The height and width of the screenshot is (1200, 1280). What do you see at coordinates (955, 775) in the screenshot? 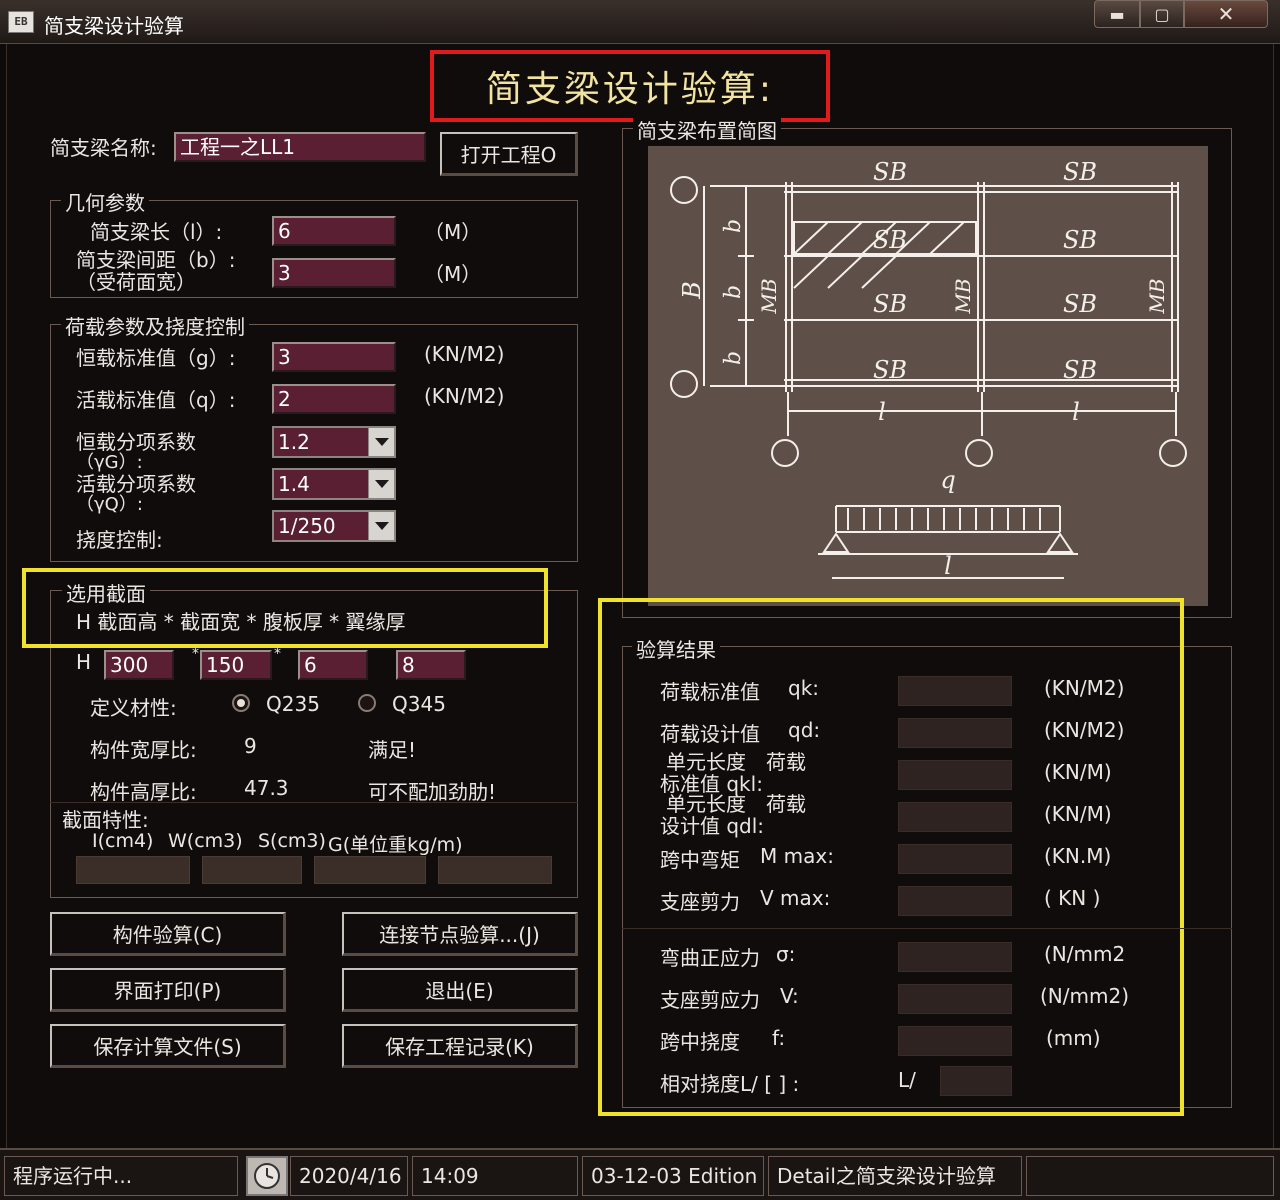
I see `result-qkl-value` at bounding box center [955, 775].